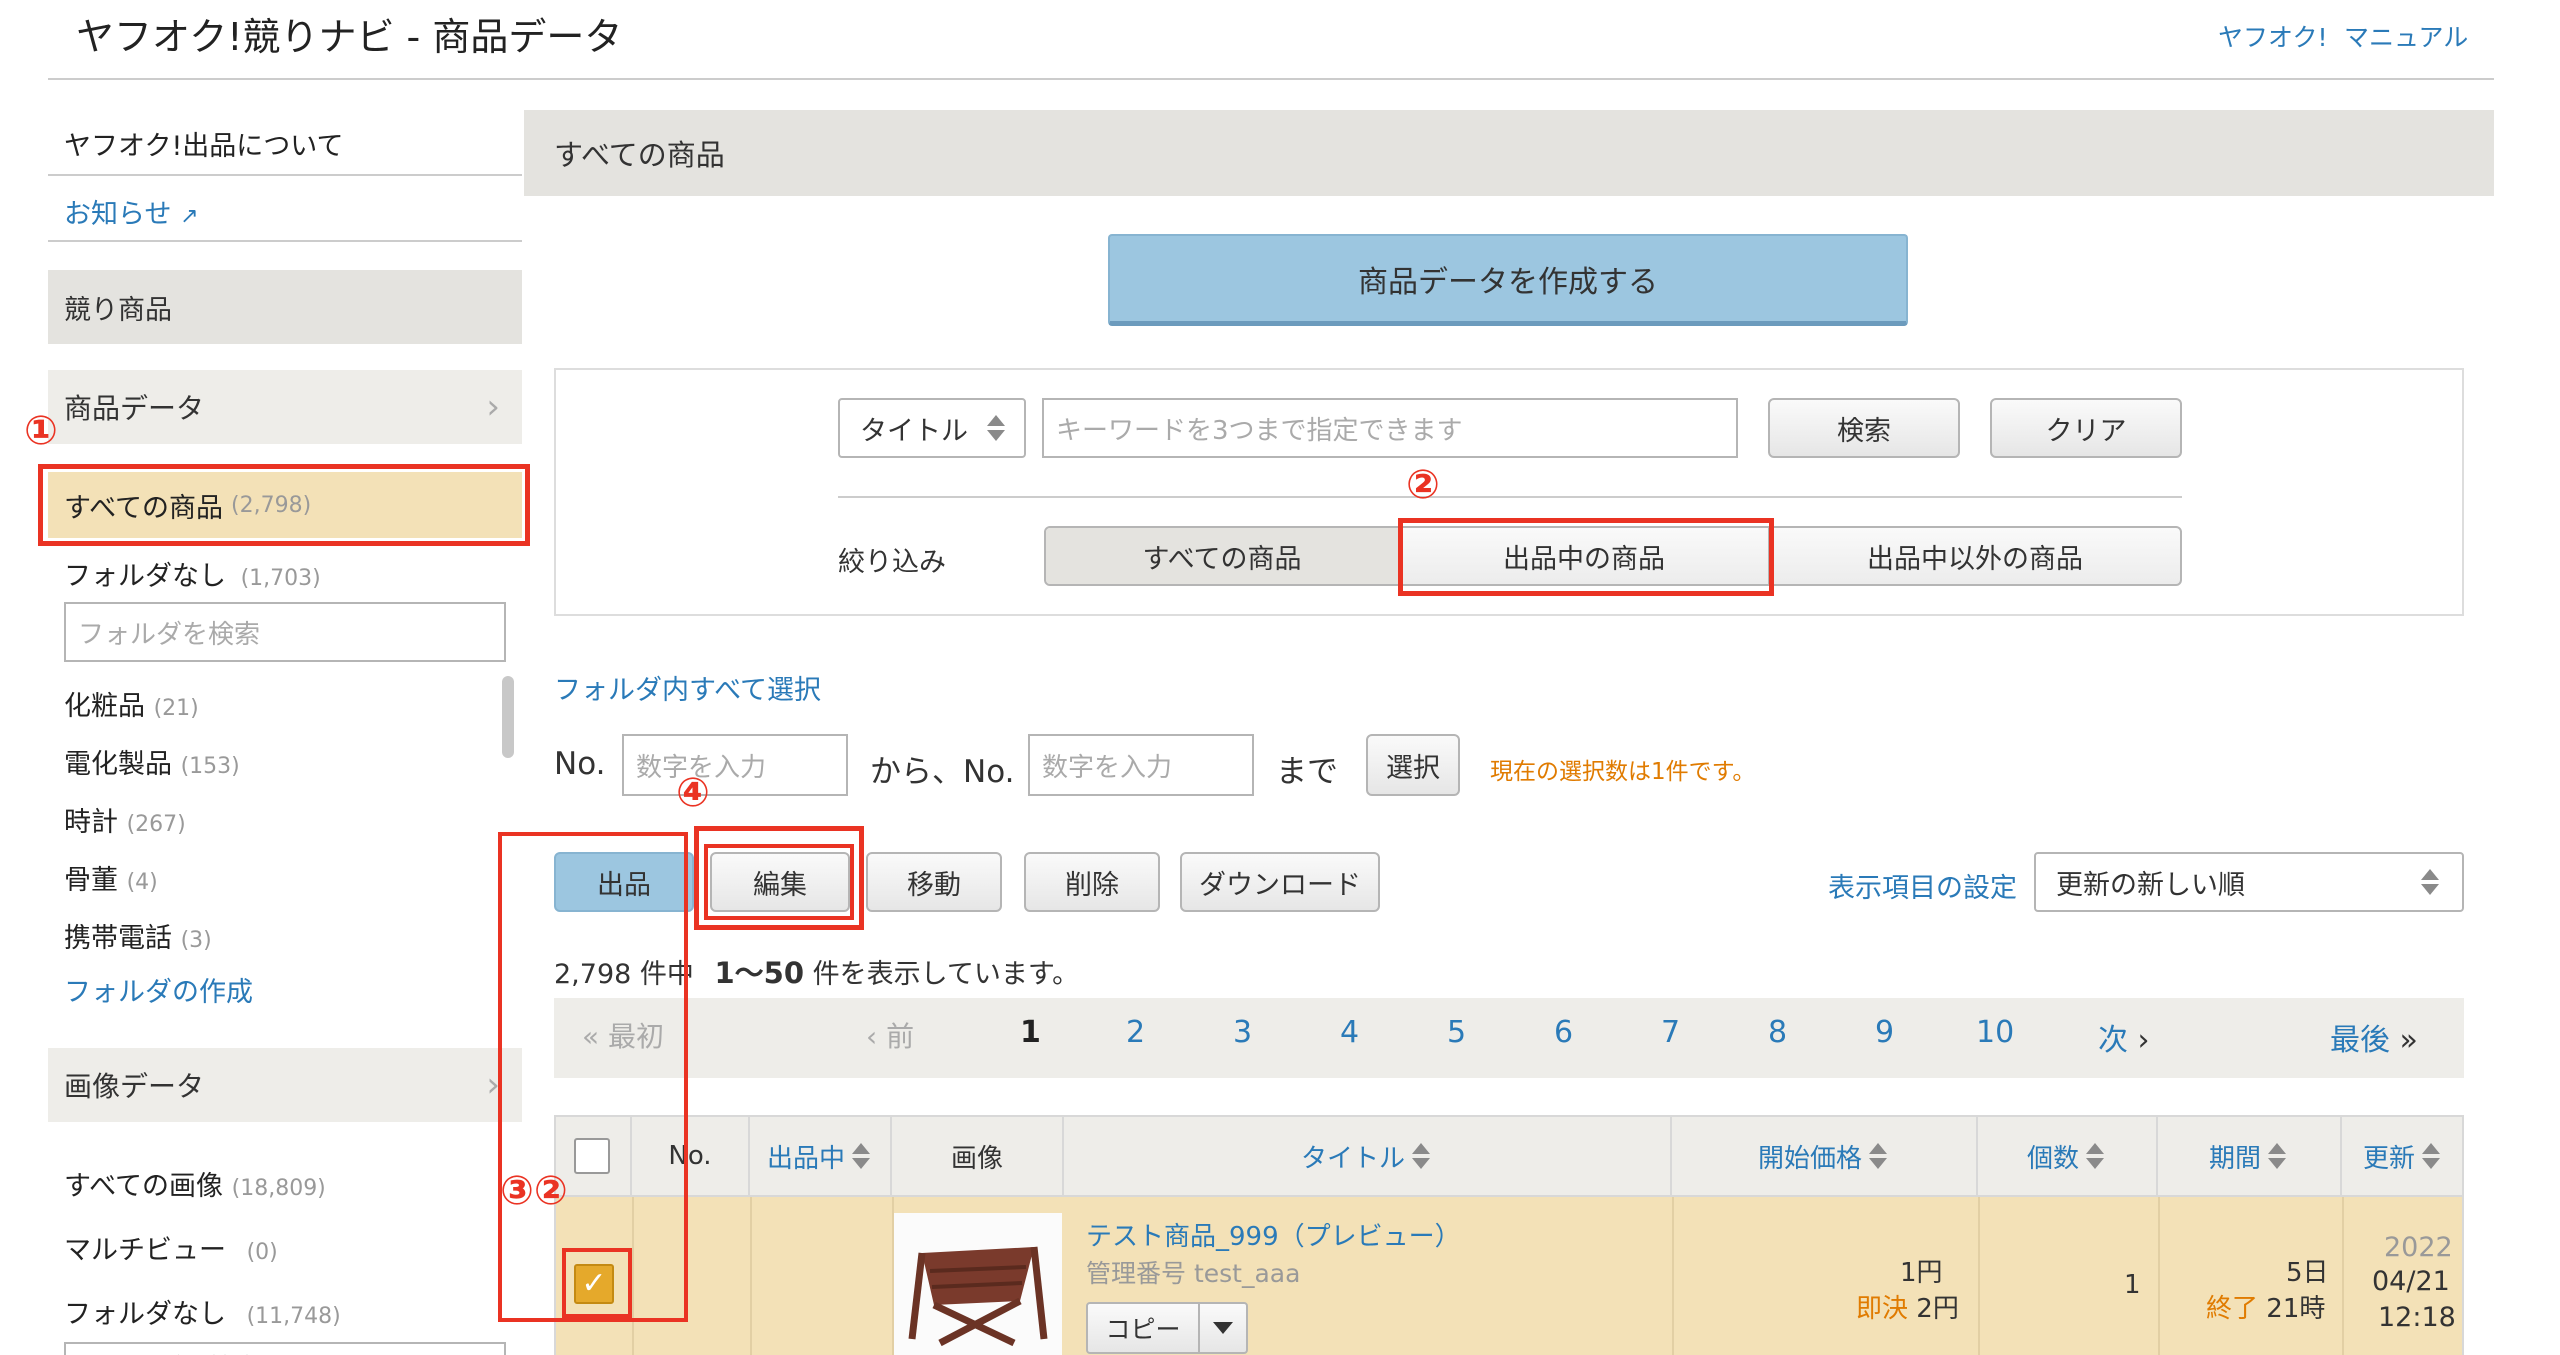 The height and width of the screenshot is (1355, 2560). I want to click on annotation-badge-1: ①, so click(41, 431).